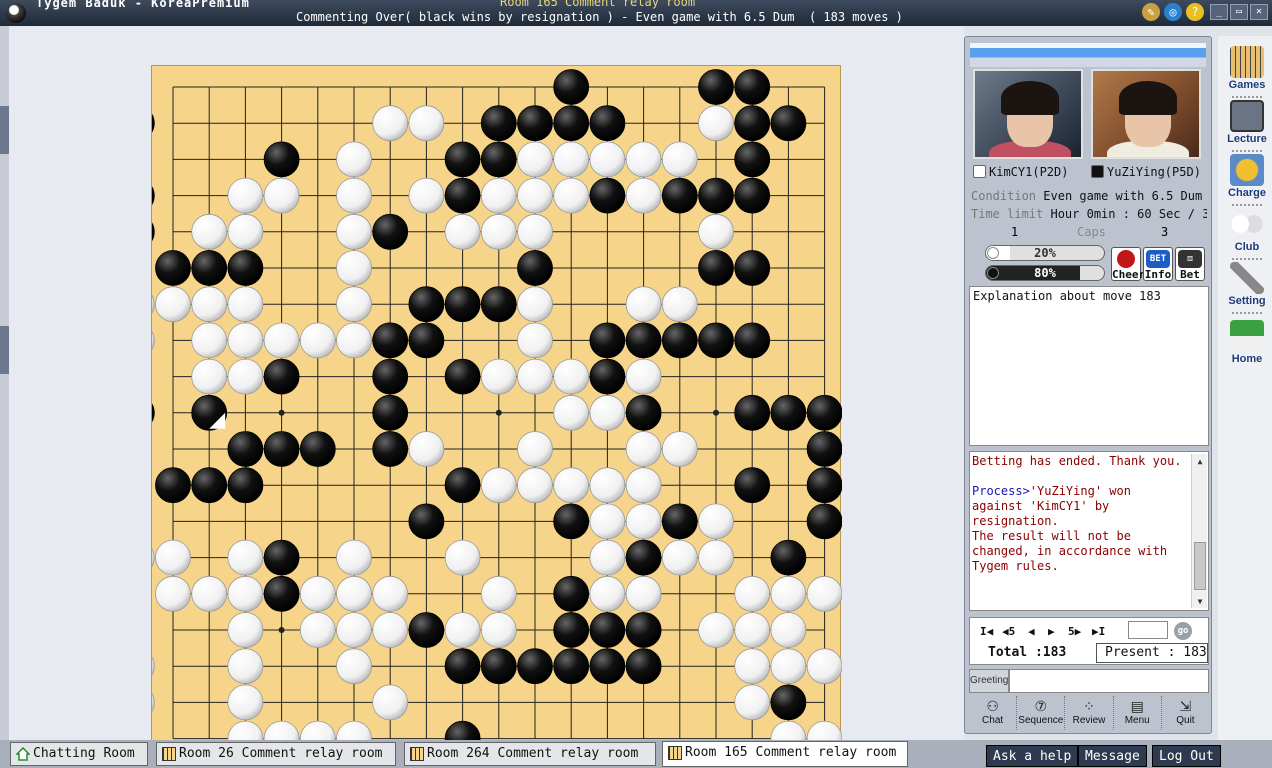 The height and width of the screenshot is (768, 1272). I want to click on last-move-button: ▶I, so click(1098, 631).